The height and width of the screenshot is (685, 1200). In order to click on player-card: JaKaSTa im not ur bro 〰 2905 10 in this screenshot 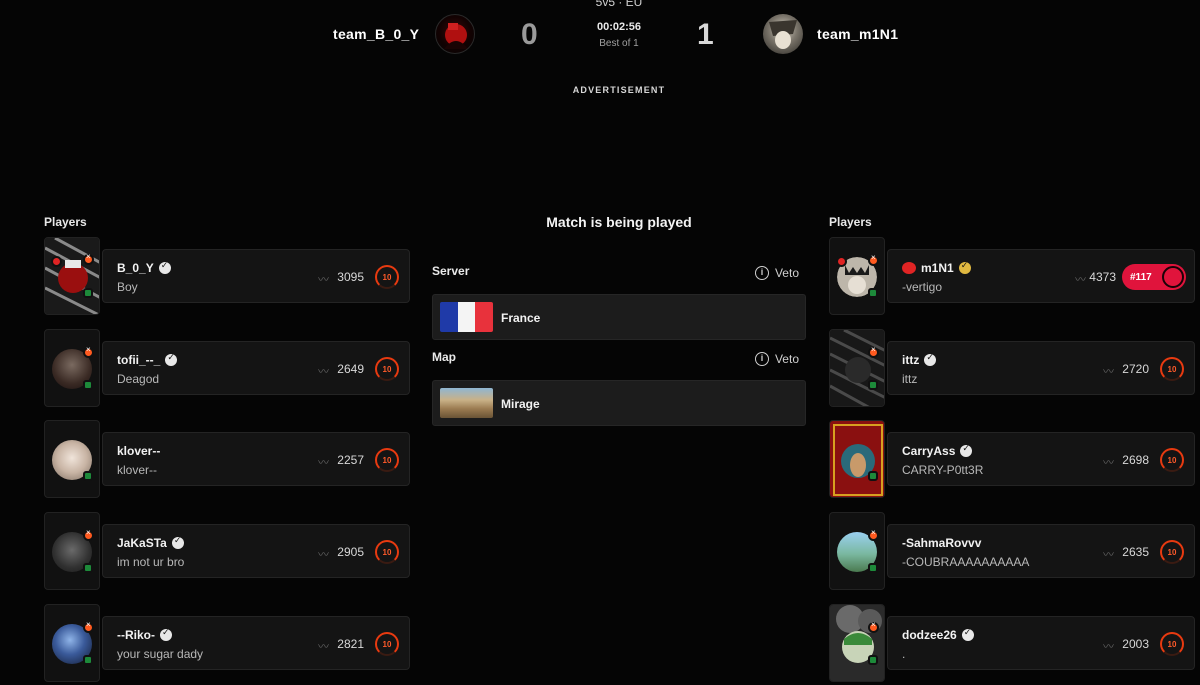, I will do `click(256, 551)`.